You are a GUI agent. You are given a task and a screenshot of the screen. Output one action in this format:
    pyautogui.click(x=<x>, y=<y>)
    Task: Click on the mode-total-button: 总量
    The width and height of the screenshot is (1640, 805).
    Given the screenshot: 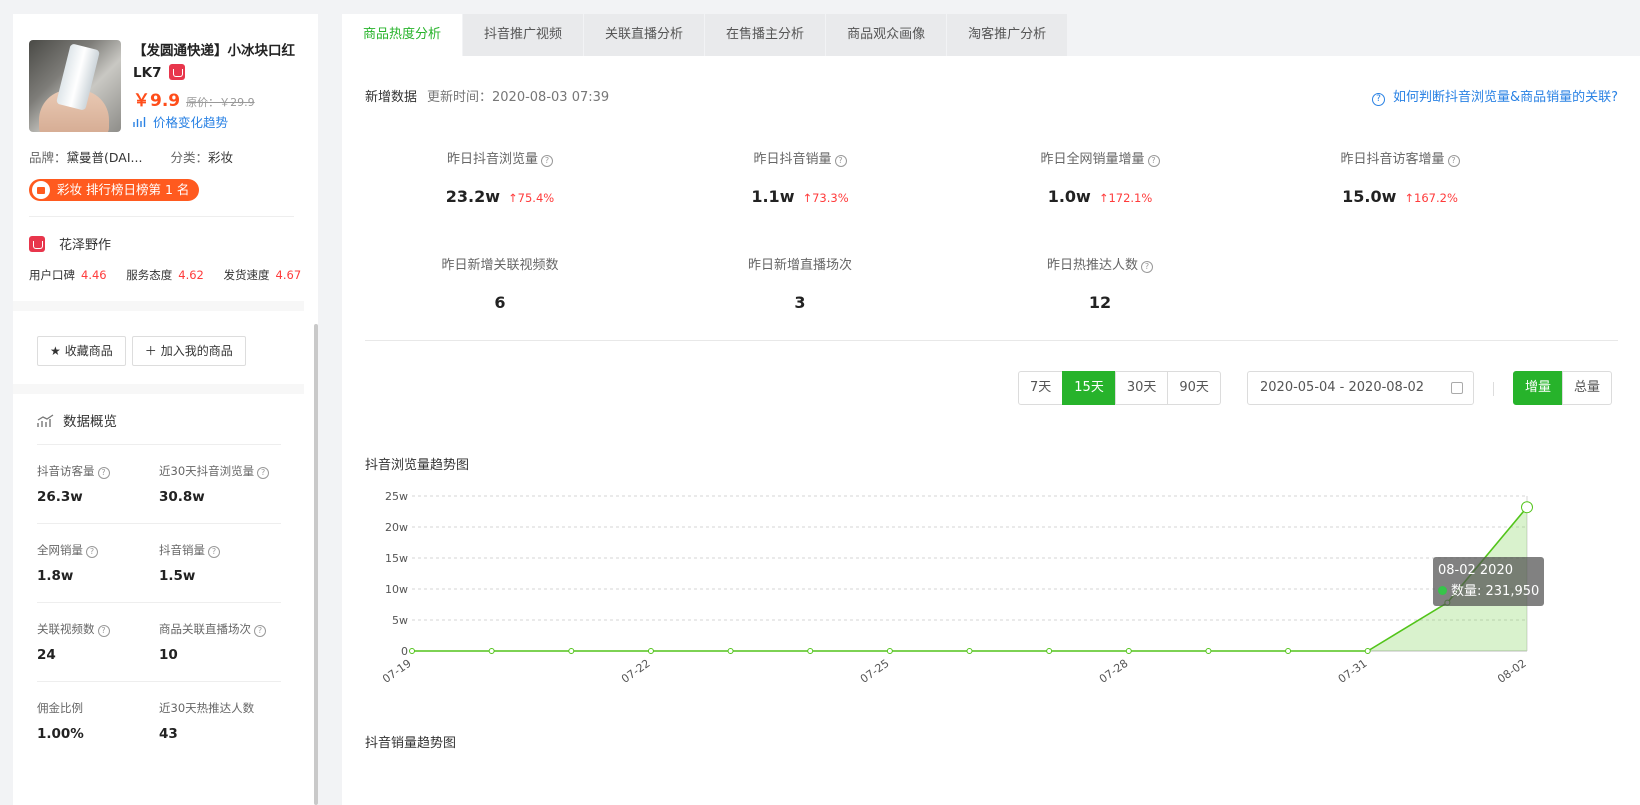 What is the action you would take?
    pyautogui.click(x=1587, y=388)
    